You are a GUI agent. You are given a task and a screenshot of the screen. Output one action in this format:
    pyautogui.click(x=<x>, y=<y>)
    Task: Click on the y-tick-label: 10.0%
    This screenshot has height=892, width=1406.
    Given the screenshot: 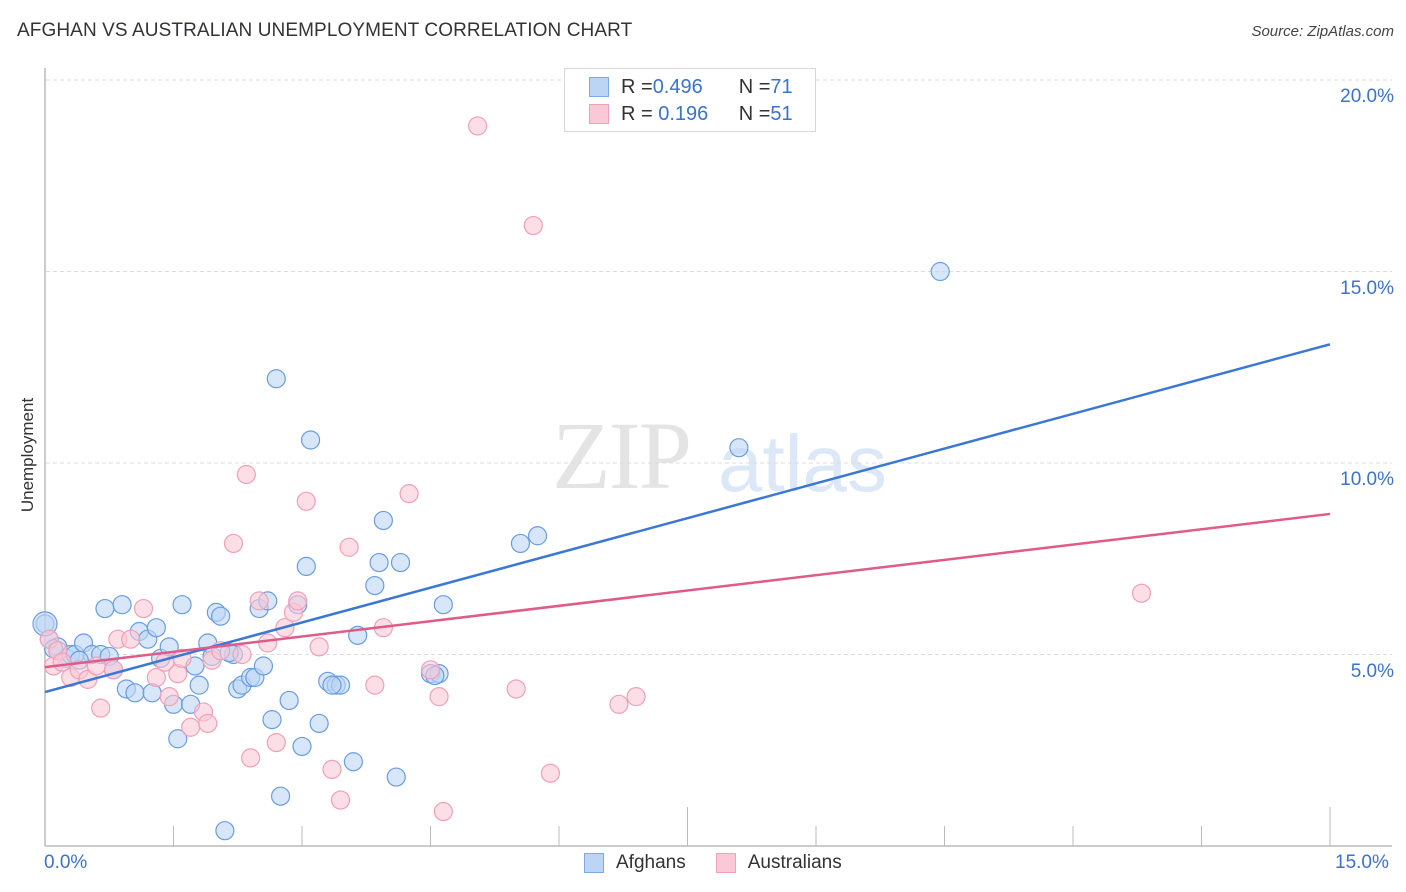 What is the action you would take?
    pyautogui.click(x=1367, y=479)
    